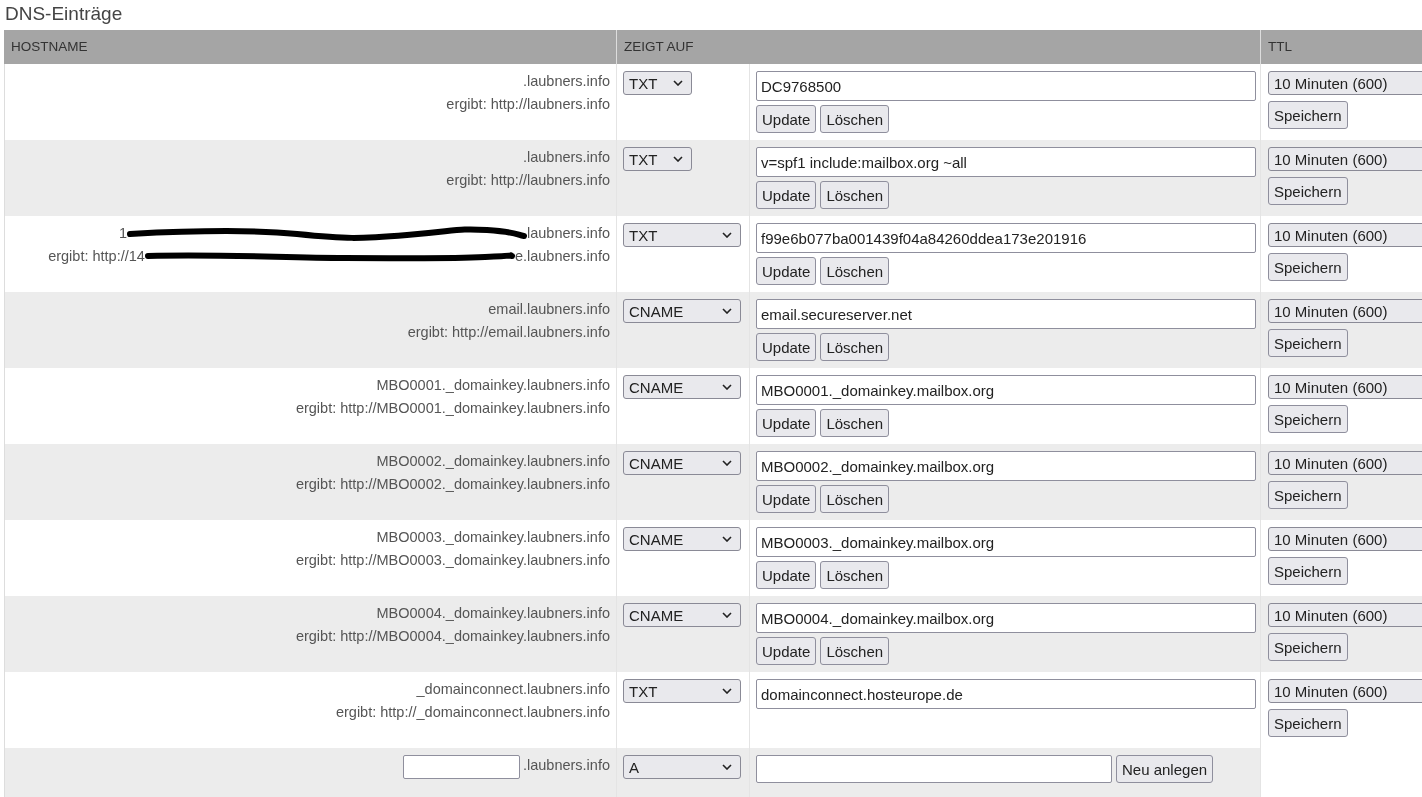  I want to click on record-value-field: domainconnect.hosteurope.de, so click(1006, 694).